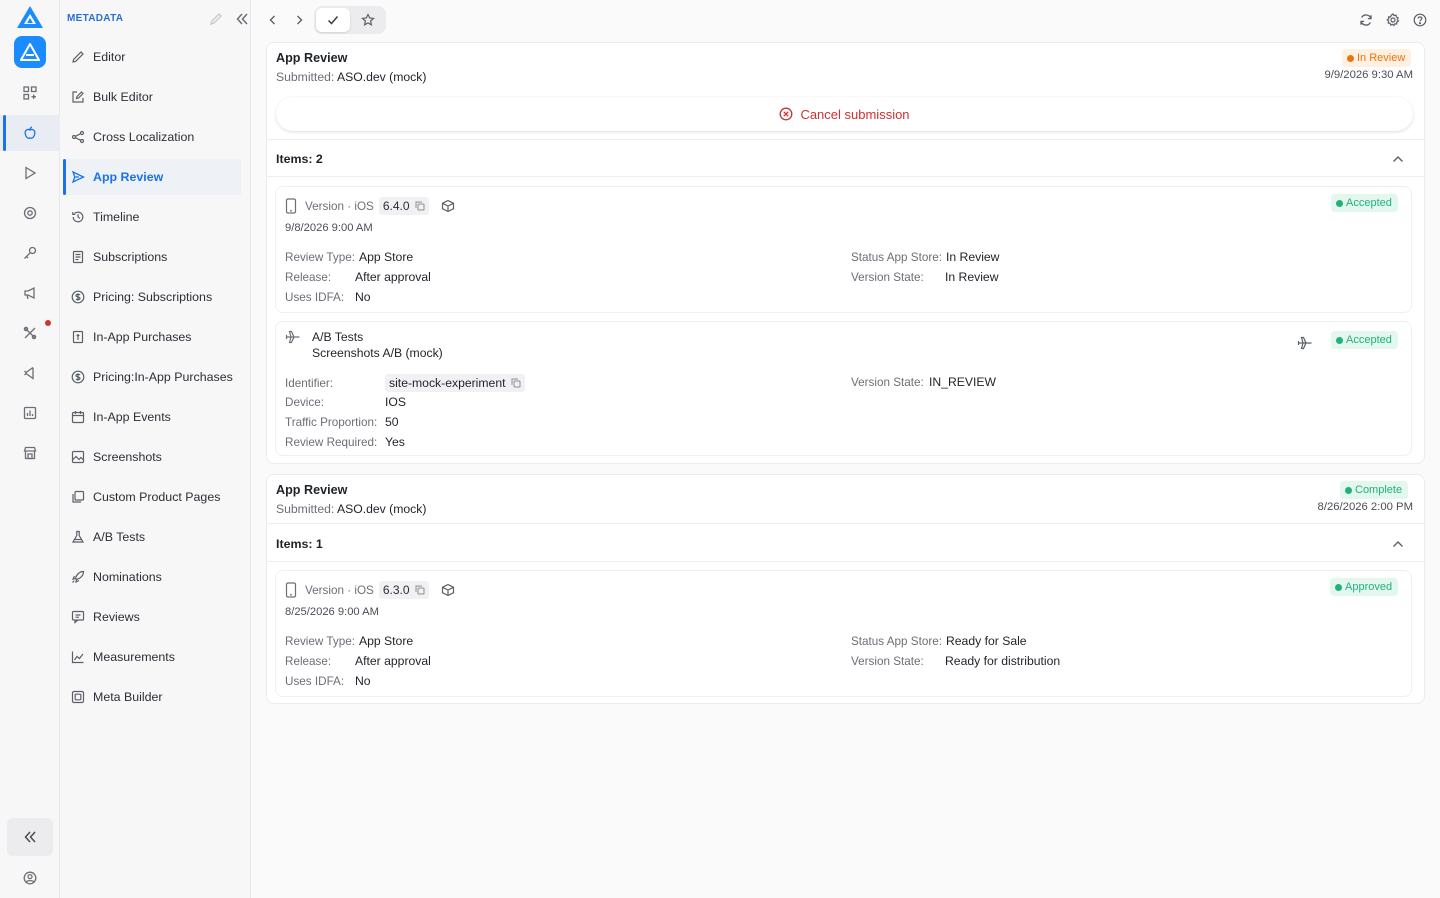 The image size is (1440, 898). What do you see at coordinates (30, 173) in the screenshot?
I see `rail-play-icon` at bounding box center [30, 173].